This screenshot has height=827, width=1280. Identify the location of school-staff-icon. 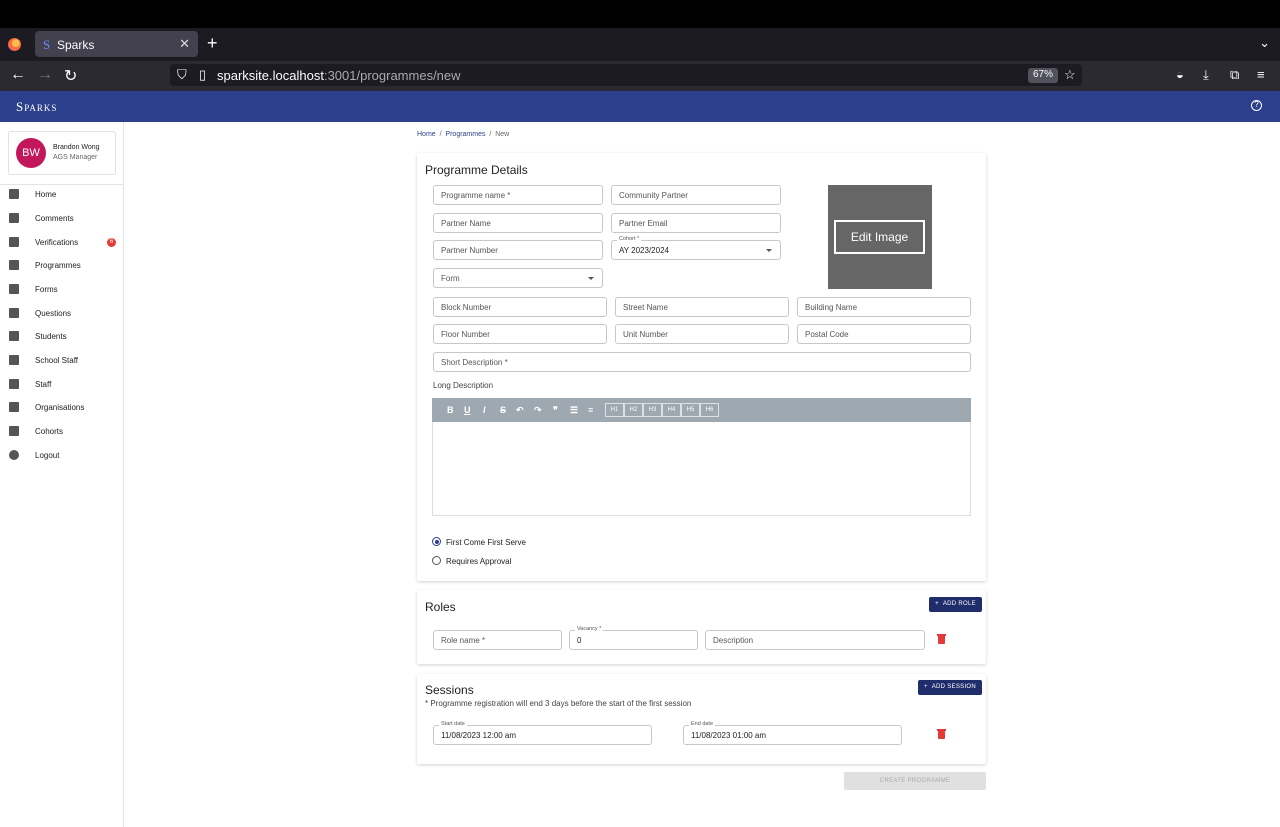
(14, 360).